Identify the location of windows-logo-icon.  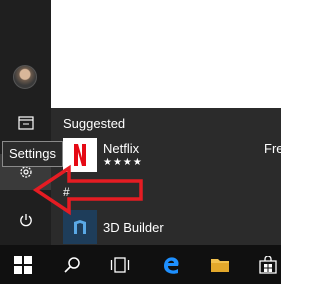
(23, 264).